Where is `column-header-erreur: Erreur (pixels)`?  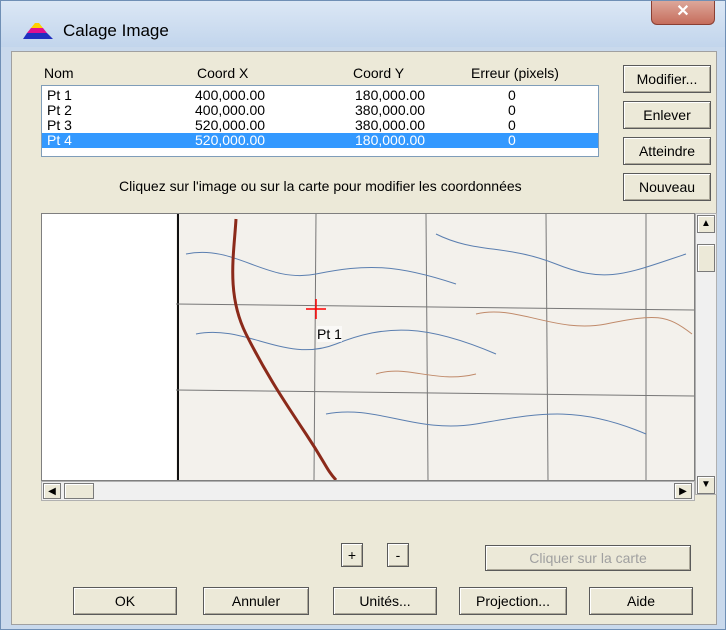
column-header-erreur: Erreur (pixels) is located at coordinates (515, 73).